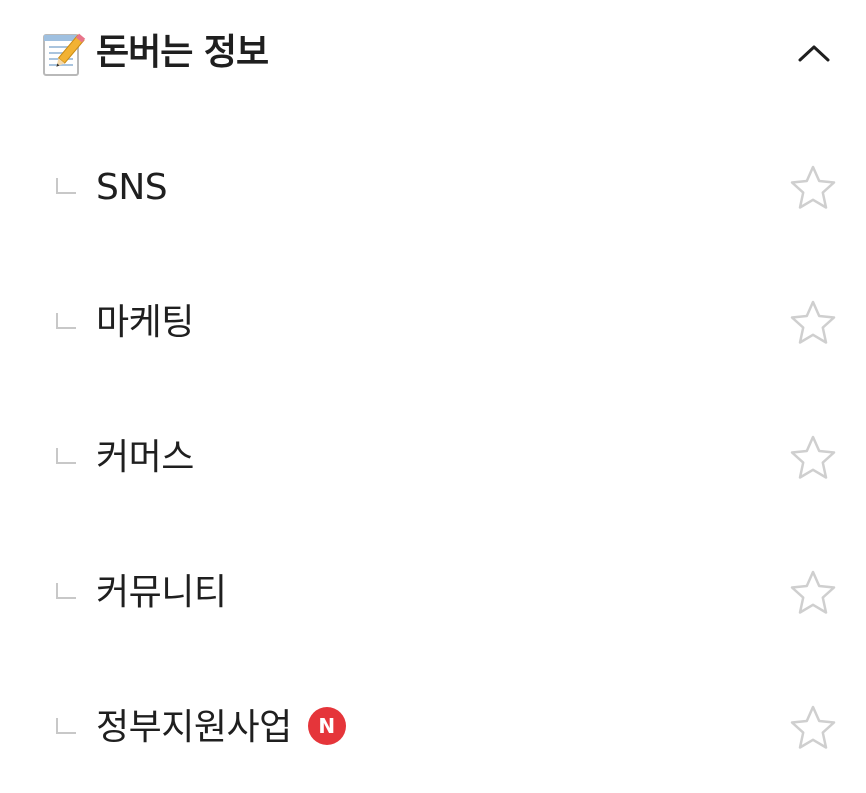 This screenshot has height=793, width=866. I want to click on menu-item-marketing: 마케팅, so click(433, 324).